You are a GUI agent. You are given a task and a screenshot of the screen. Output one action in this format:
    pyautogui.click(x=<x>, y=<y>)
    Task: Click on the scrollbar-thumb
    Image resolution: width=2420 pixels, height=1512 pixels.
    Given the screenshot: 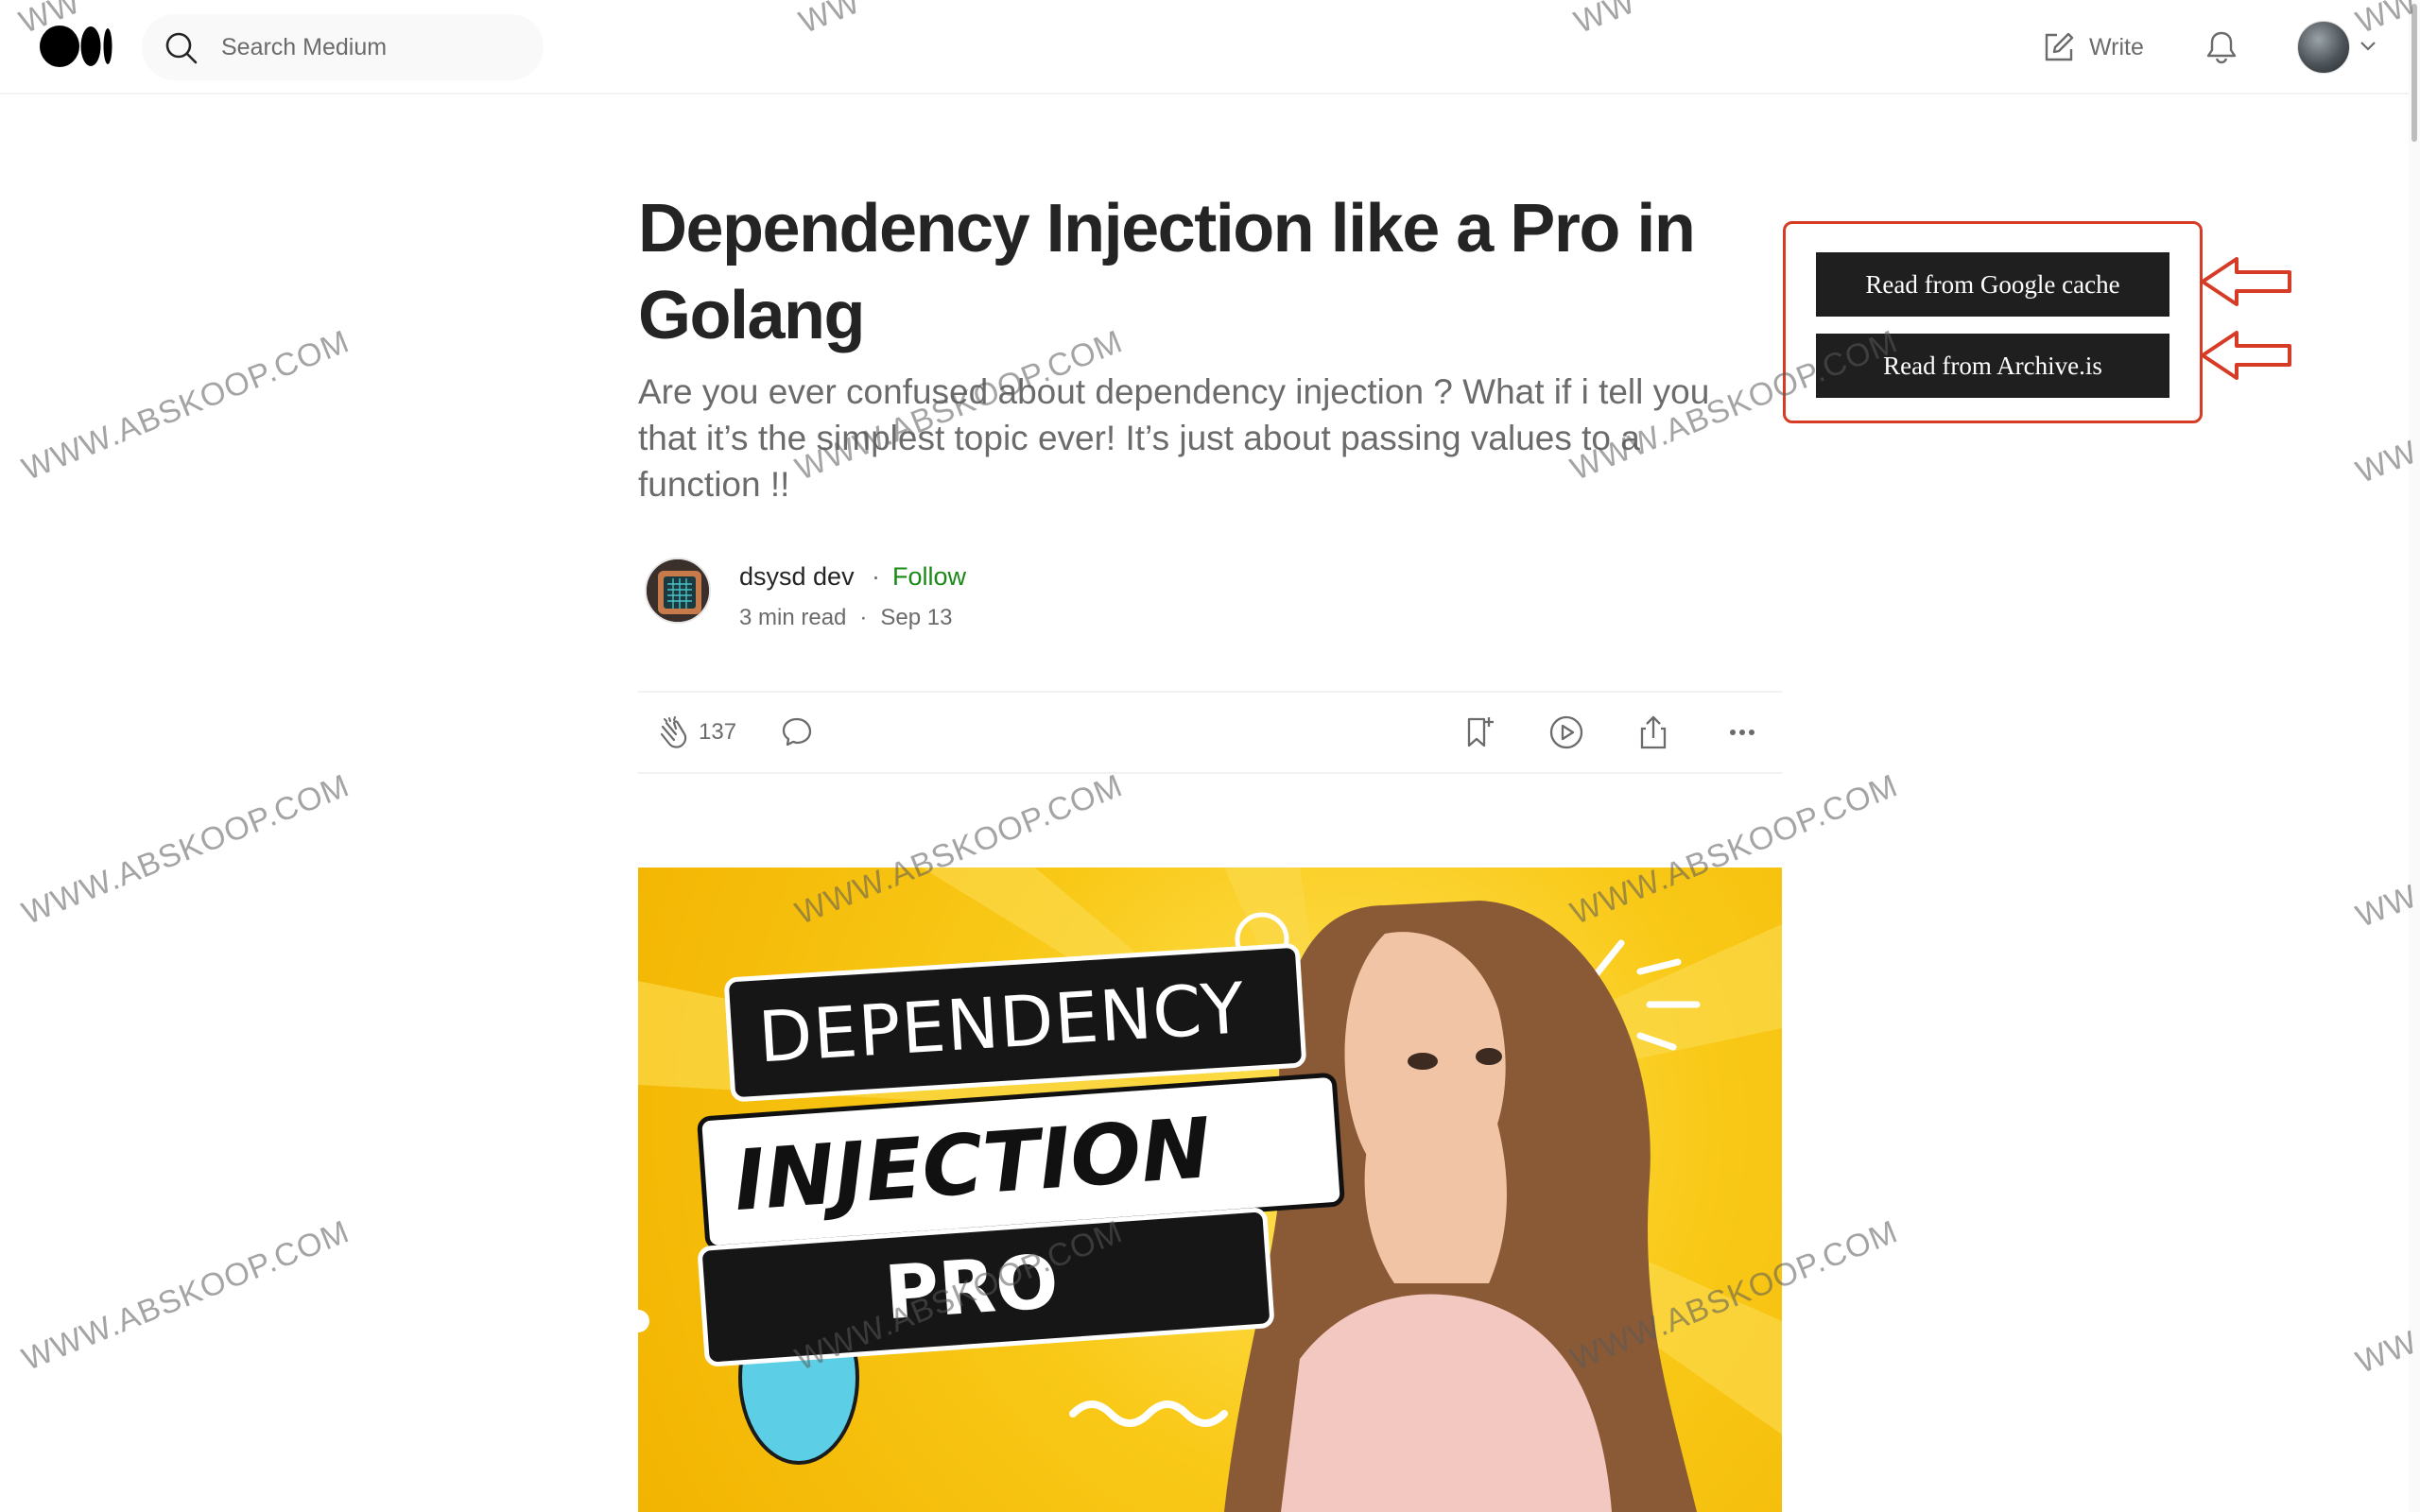 What is the action you would take?
    pyautogui.click(x=2414, y=73)
    